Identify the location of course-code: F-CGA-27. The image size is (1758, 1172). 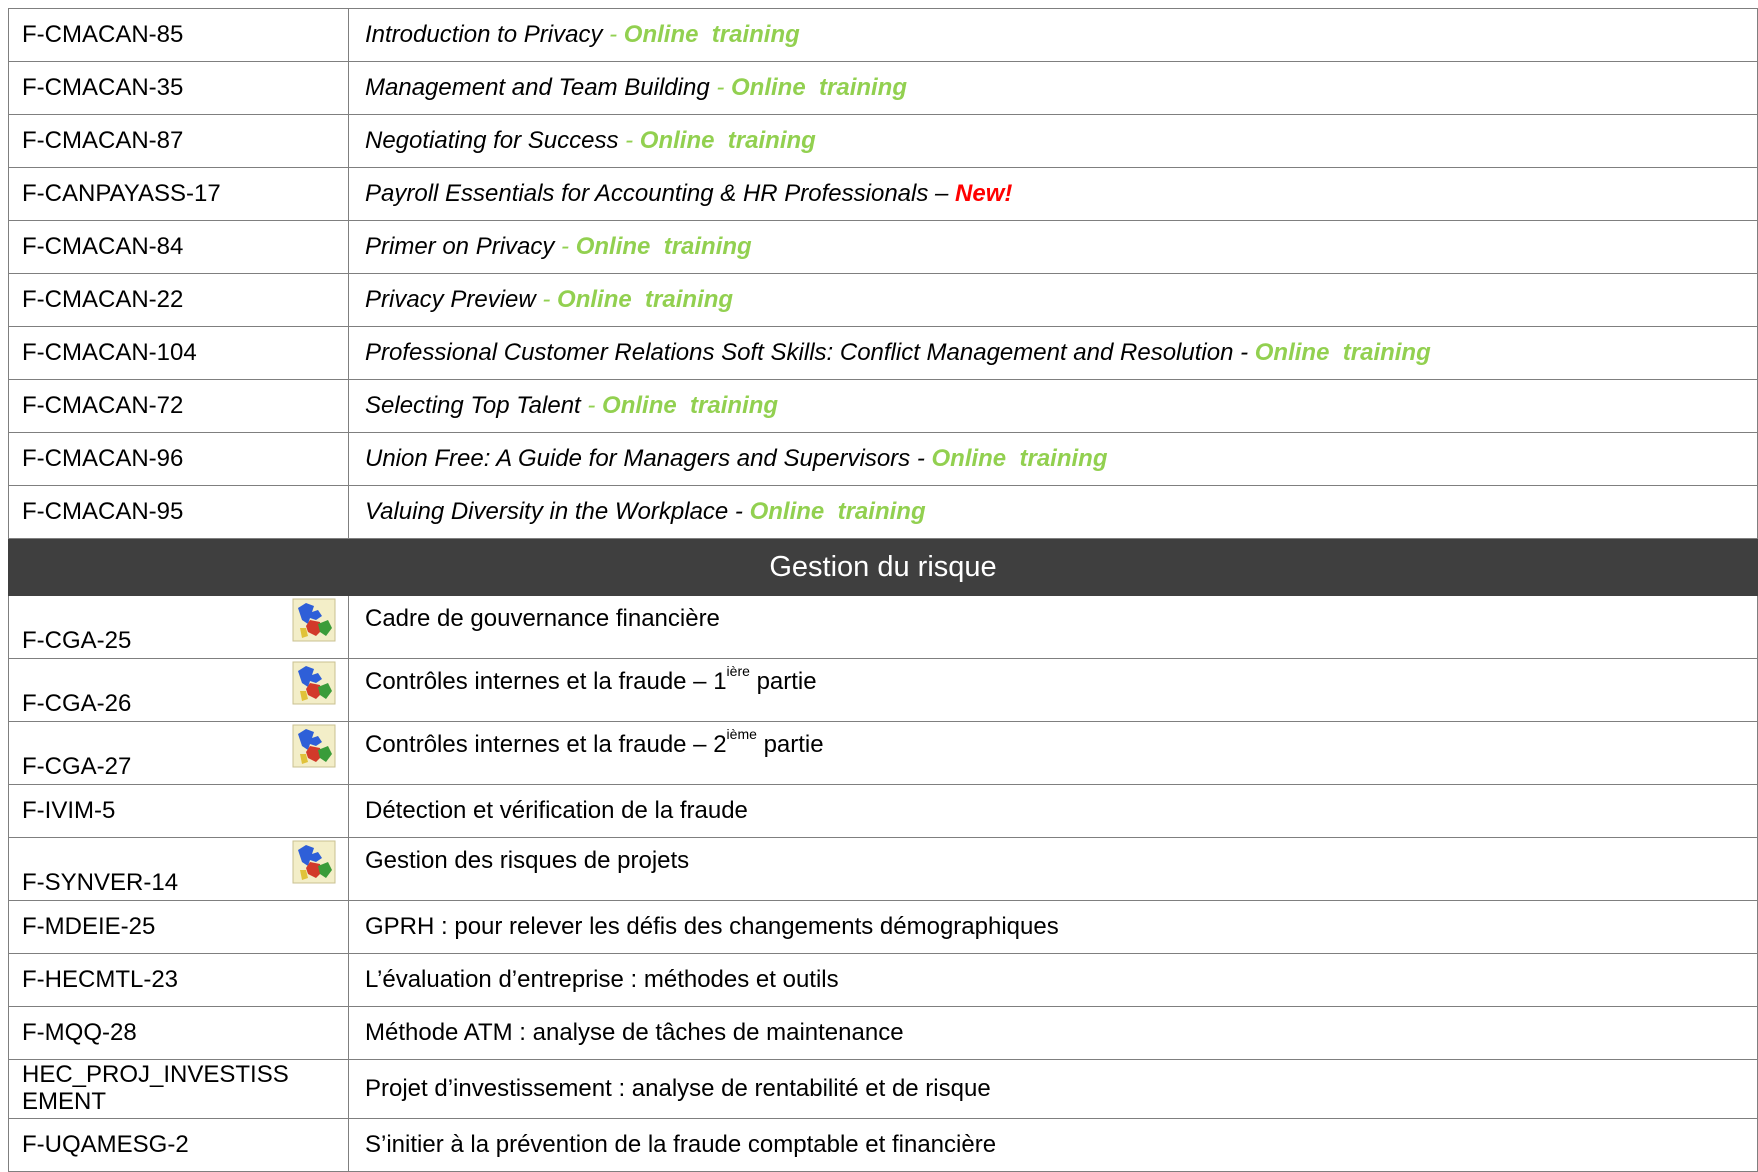
(77, 766).